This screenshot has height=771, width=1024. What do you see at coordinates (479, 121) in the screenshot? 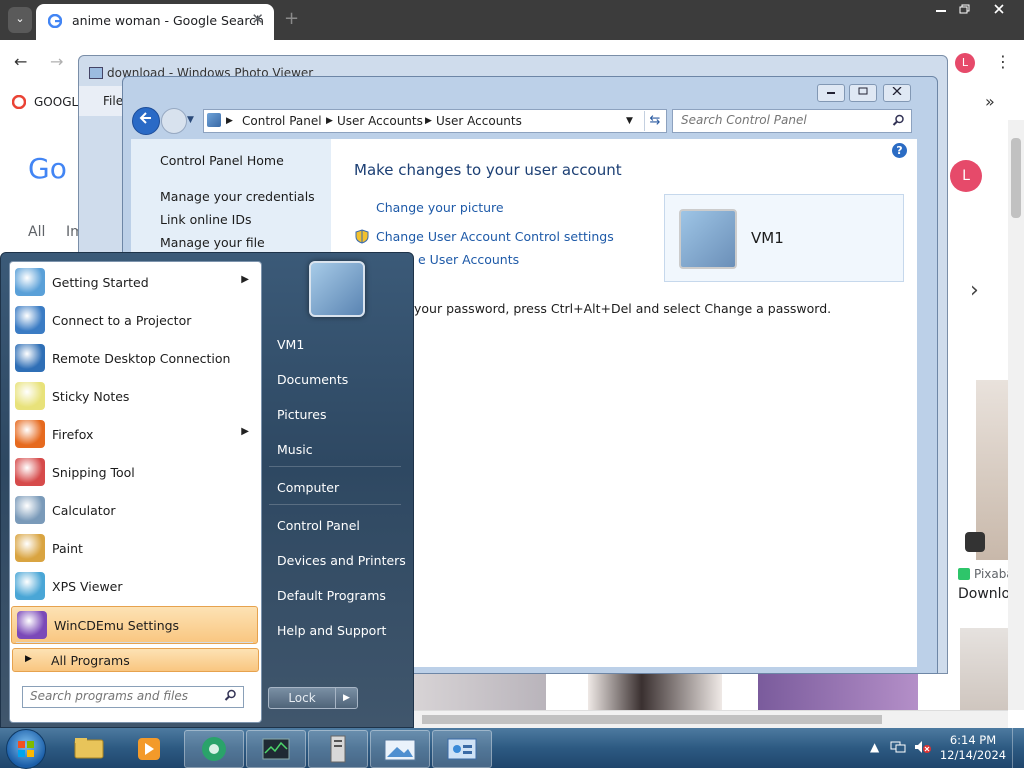
I see `breadcrumb-user-accounts-current: User Accounts` at bounding box center [479, 121].